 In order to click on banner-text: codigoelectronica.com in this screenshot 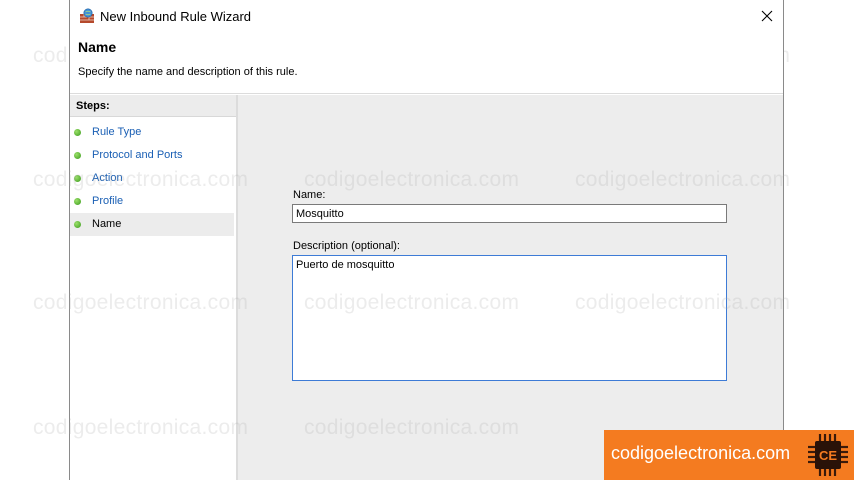, I will do `click(701, 453)`.